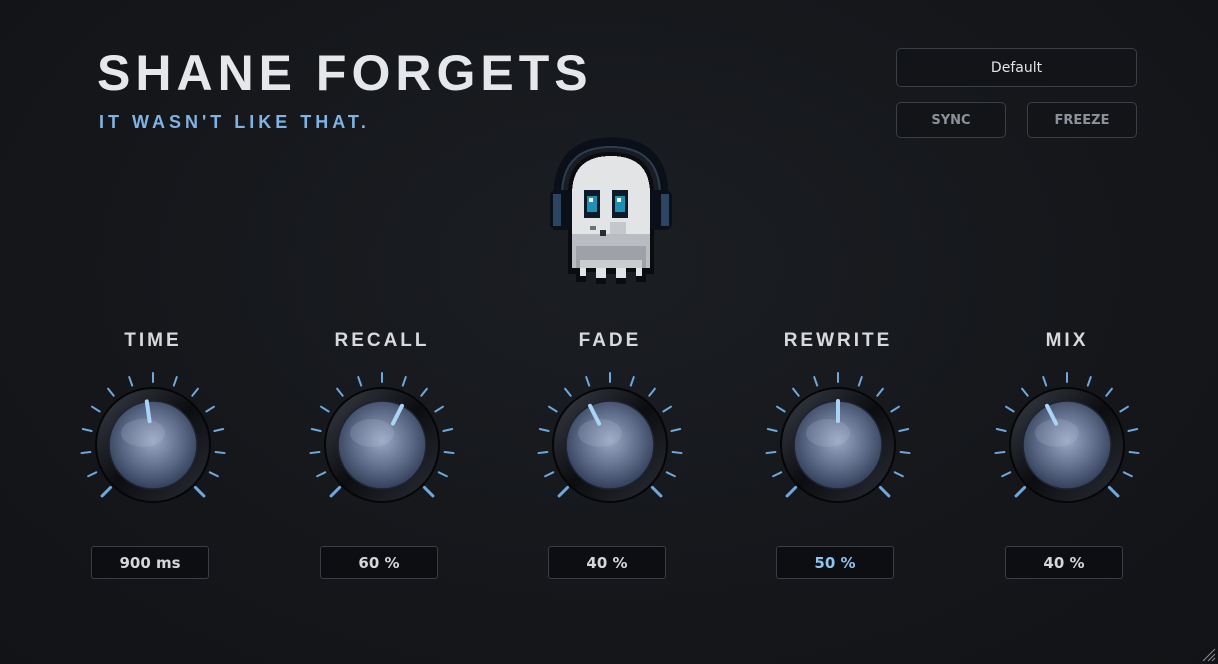 The image size is (1218, 664). I want to click on knob-label: MIX, so click(1067, 340).